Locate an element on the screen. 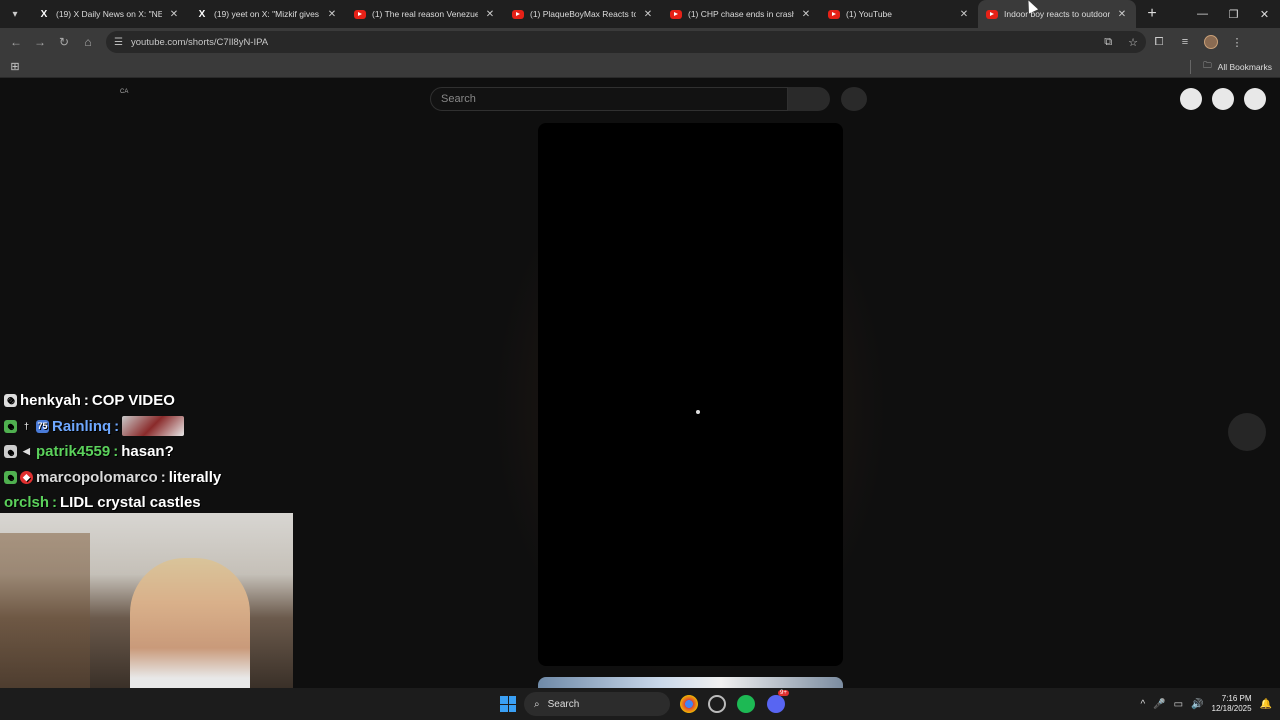  microphone-icon: 🎤 is located at coordinates (1159, 704).